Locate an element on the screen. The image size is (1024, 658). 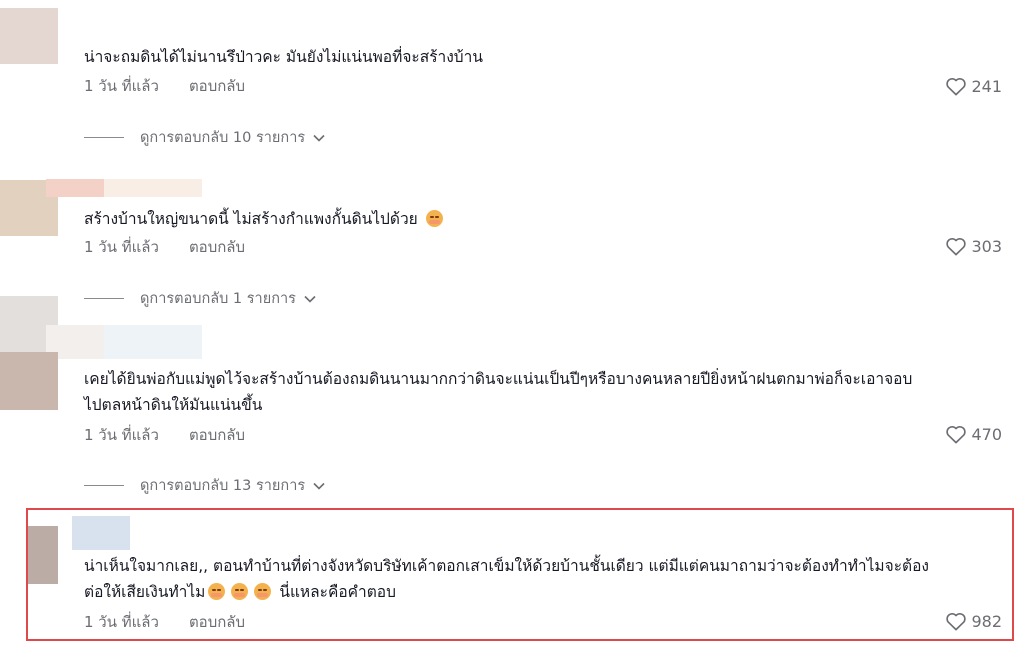
flushed-face-emoji is located at coordinates (434, 218).